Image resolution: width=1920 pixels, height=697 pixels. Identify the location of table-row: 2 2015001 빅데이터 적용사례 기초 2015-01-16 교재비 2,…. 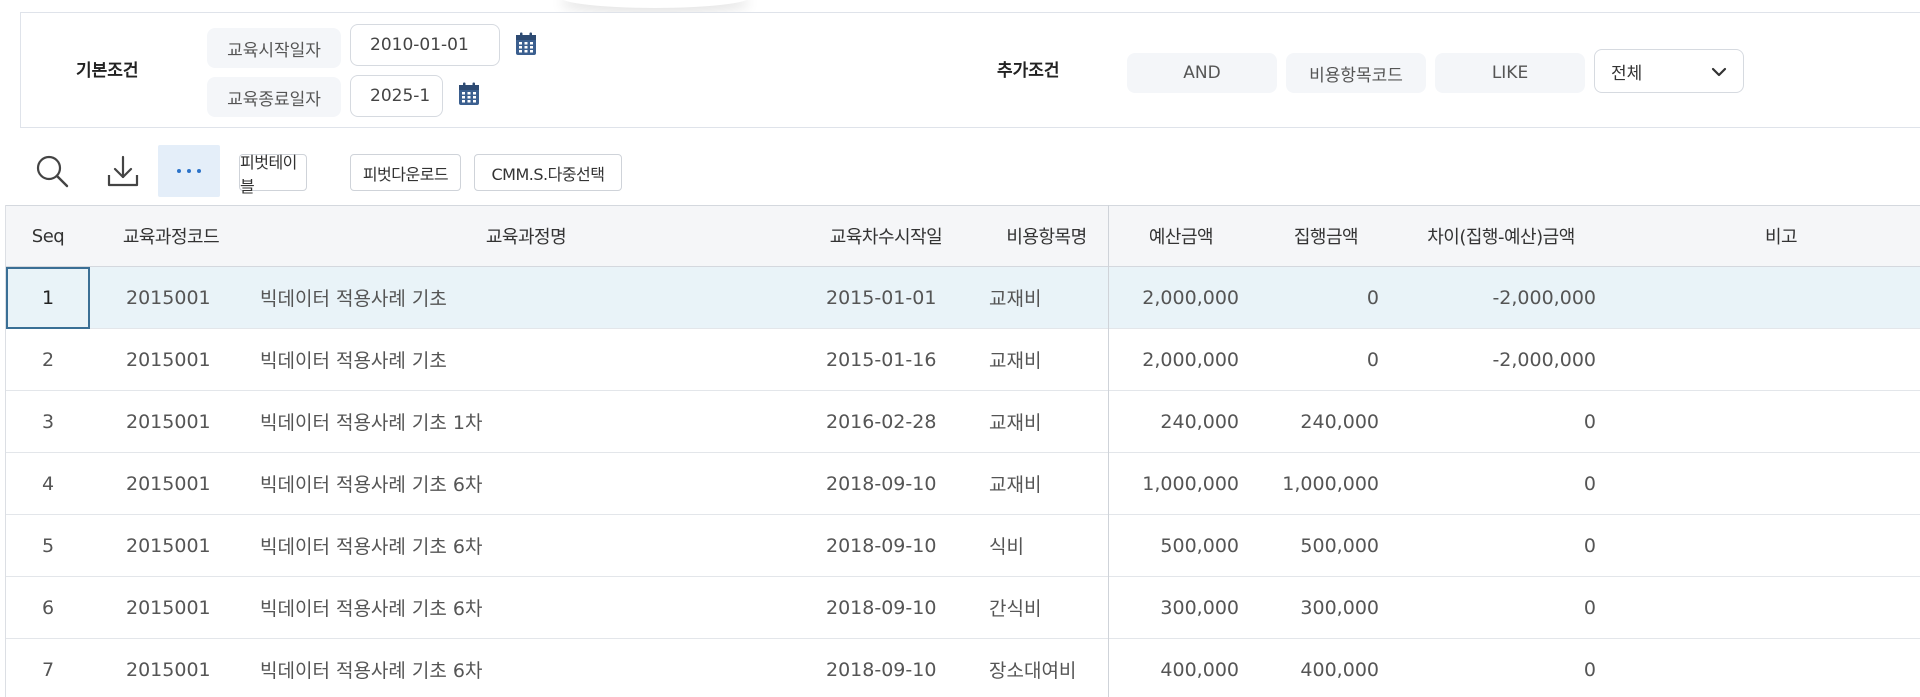
(963, 360).